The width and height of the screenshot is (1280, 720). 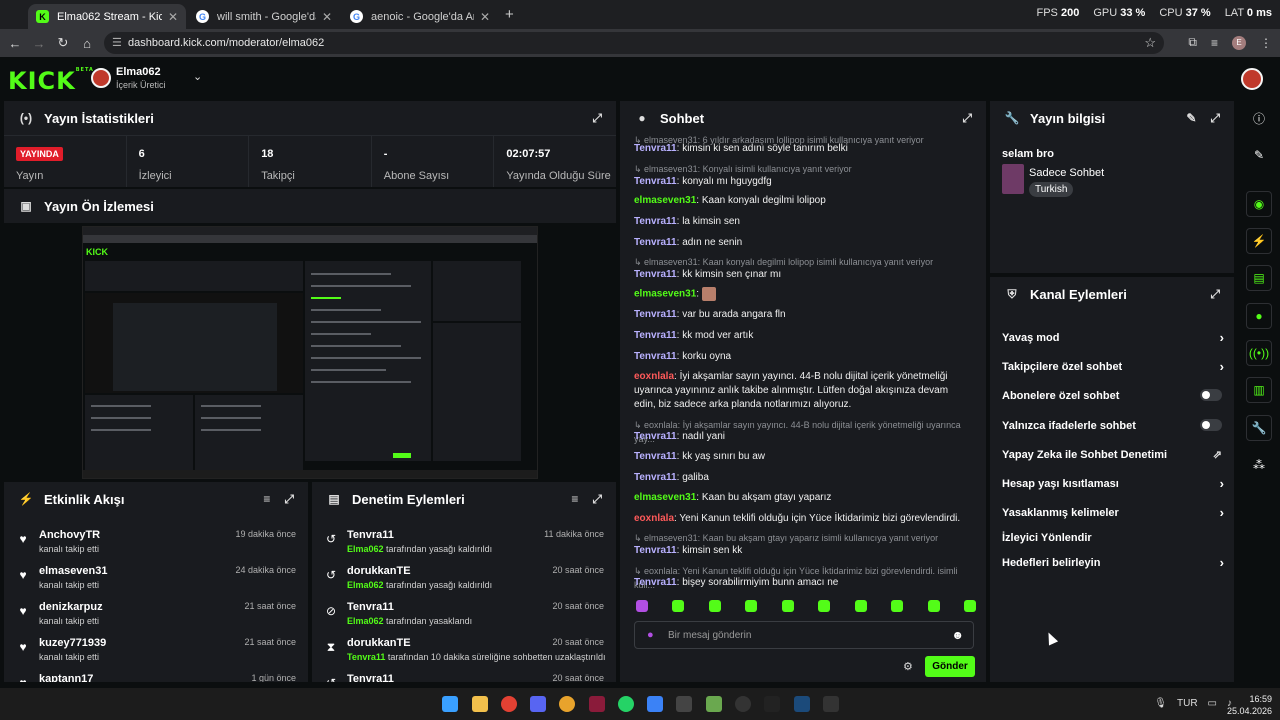 What do you see at coordinates (1259, 278) in the screenshot?
I see `moderation-widget-icon: ▤` at bounding box center [1259, 278].